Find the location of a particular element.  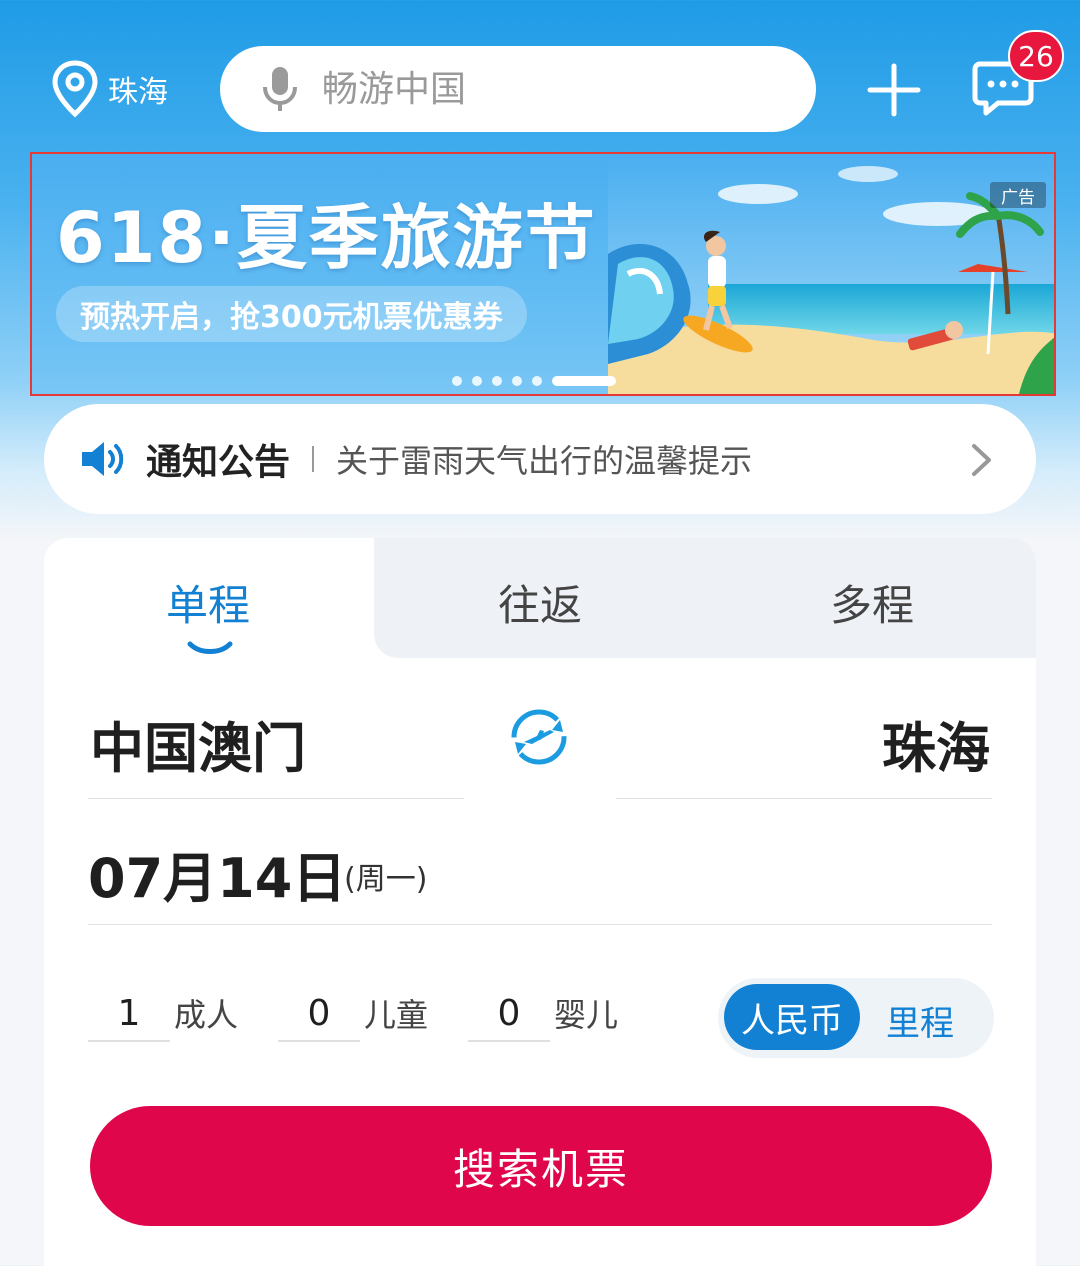

passenger-child: 0 儿童 is located at coordinates (353, 1016).